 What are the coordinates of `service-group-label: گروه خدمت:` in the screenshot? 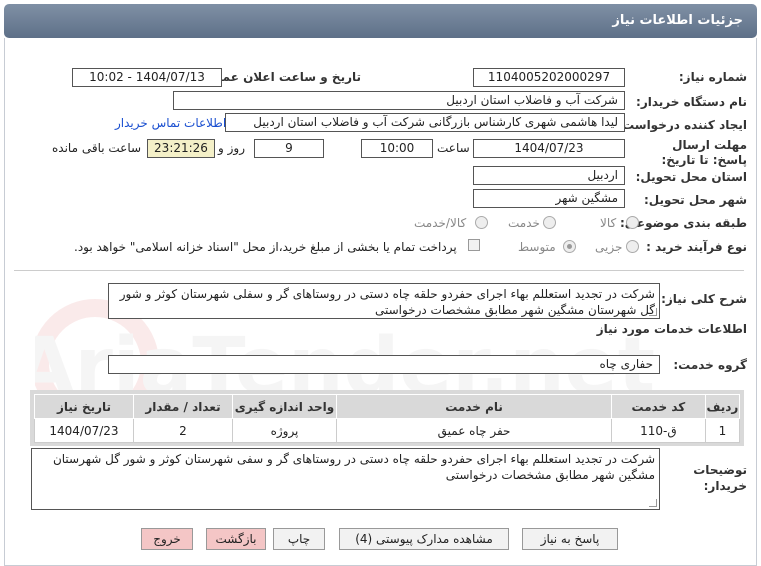 It's located at (710, 365).